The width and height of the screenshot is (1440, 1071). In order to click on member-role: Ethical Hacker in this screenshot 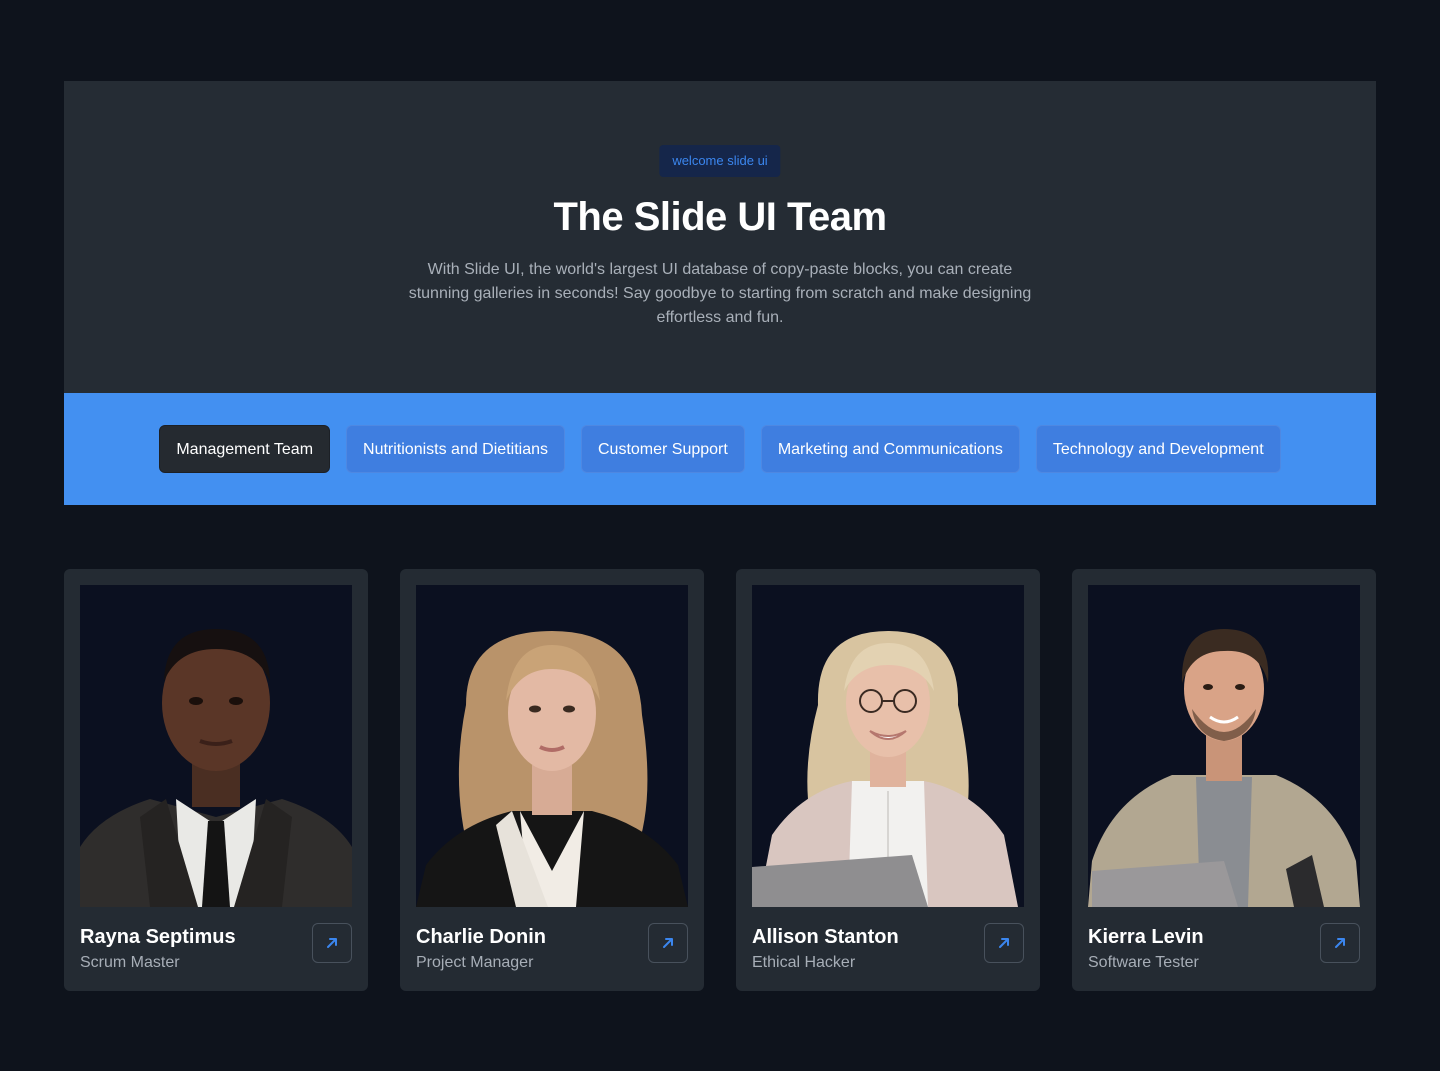, I will do `click(804, 962)`.